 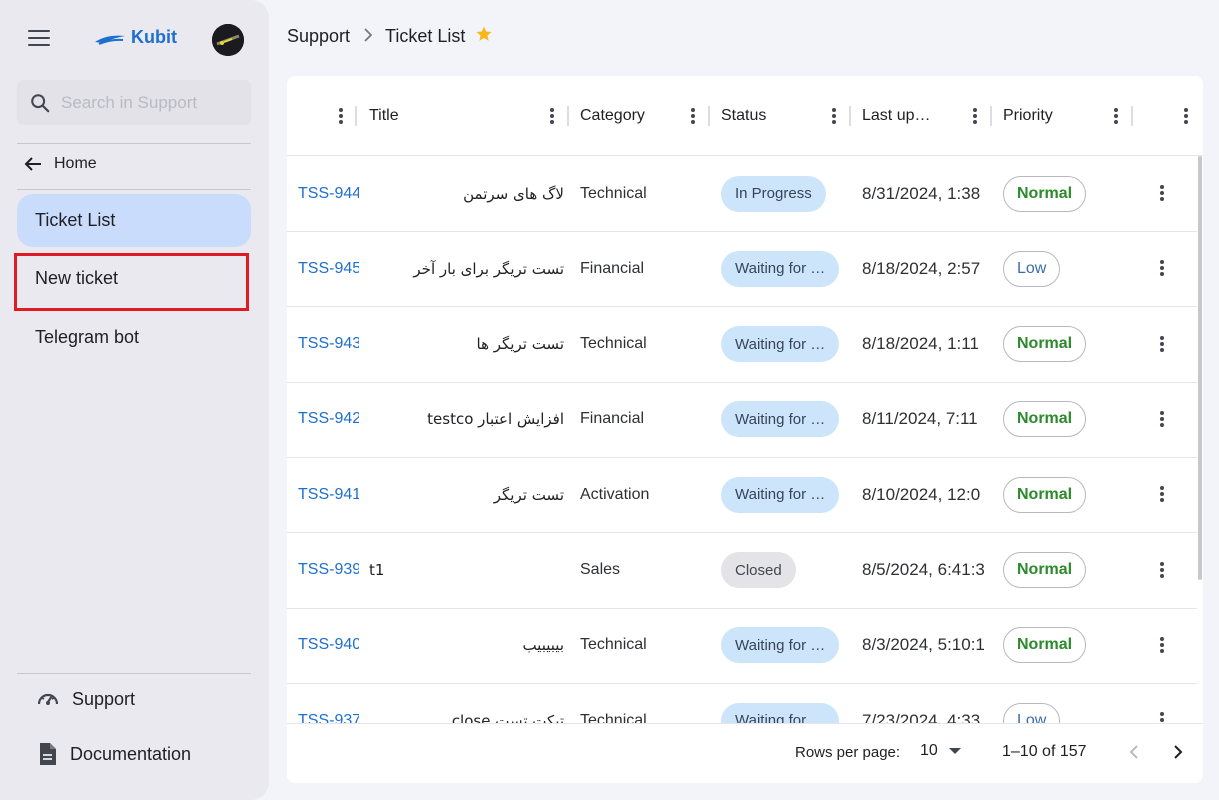 I want to click on sidebar-item-ticket-list: Ticket List, so click(x=134, y=220).